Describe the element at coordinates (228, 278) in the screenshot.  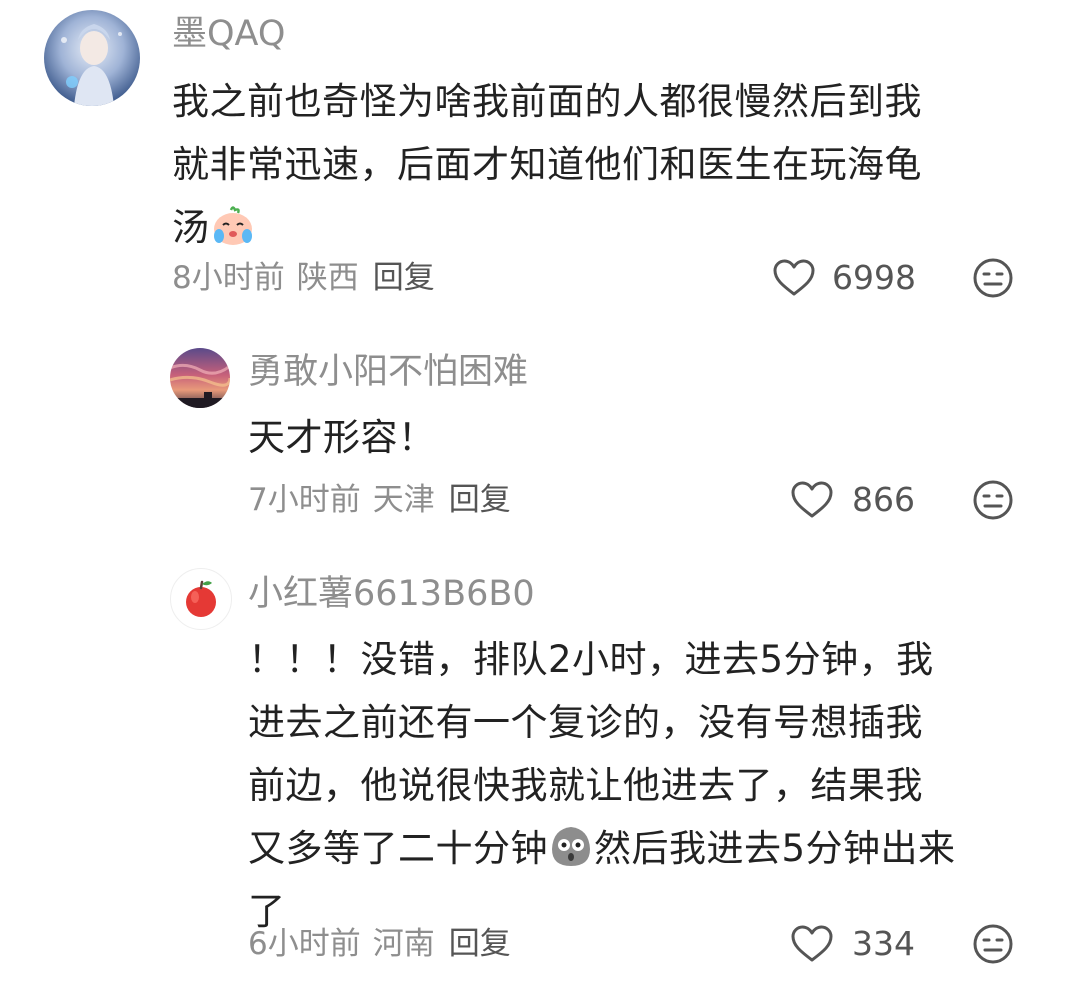
I see `timestamp: 8小时前` at that location.